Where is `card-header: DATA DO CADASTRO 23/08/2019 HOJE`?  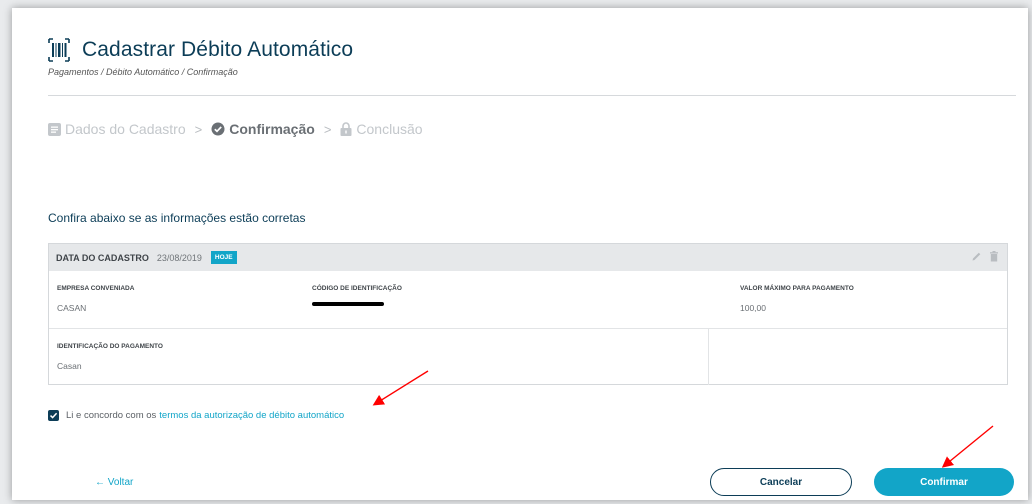
card-header: DATA DO CADASTRO 23/08/2019 HOJE is located at coordinates (528, 257).